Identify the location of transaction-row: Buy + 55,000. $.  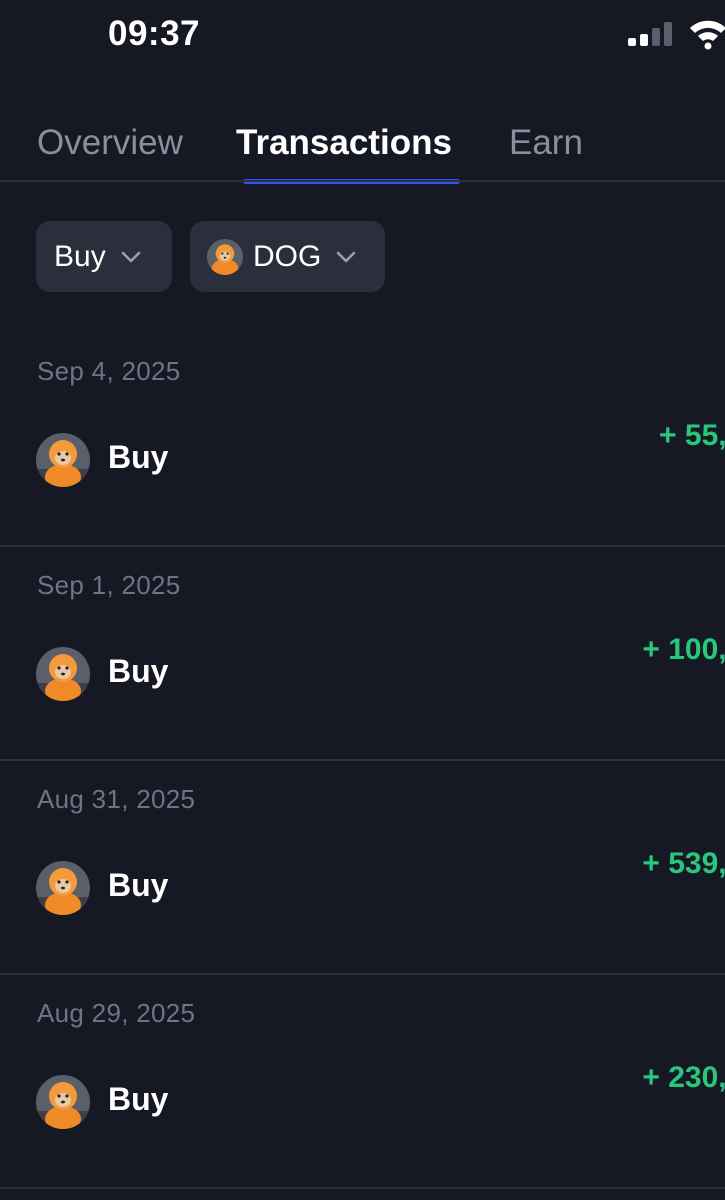
(362, 465).